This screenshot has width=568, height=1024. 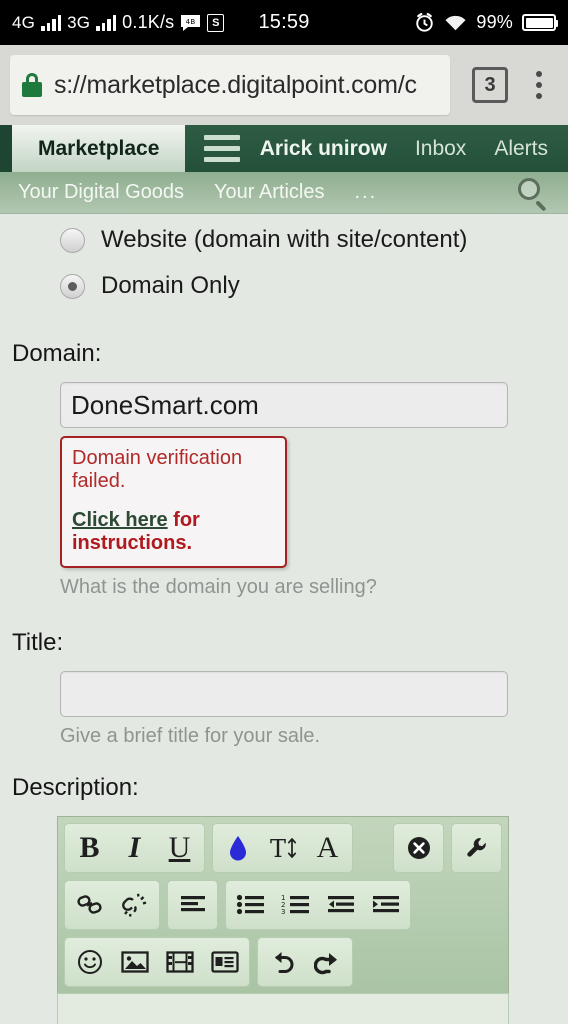 What do you see at coordinates (455, 23) in the screenshot?
I see `wifi-icon` at bounding box center [455, 23].